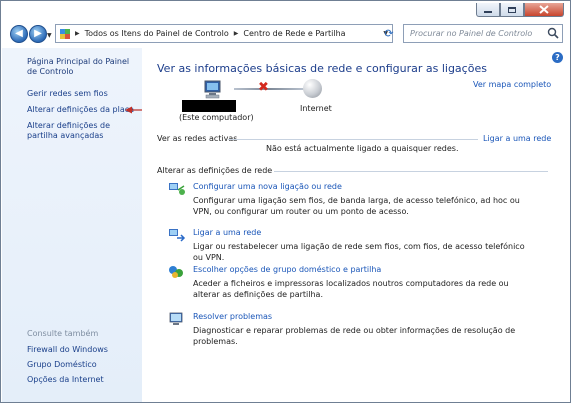  What do you see at coordinates (177, 235) in the screenshot?
I see `connect-network-icon` at bounding box center [177, 235].